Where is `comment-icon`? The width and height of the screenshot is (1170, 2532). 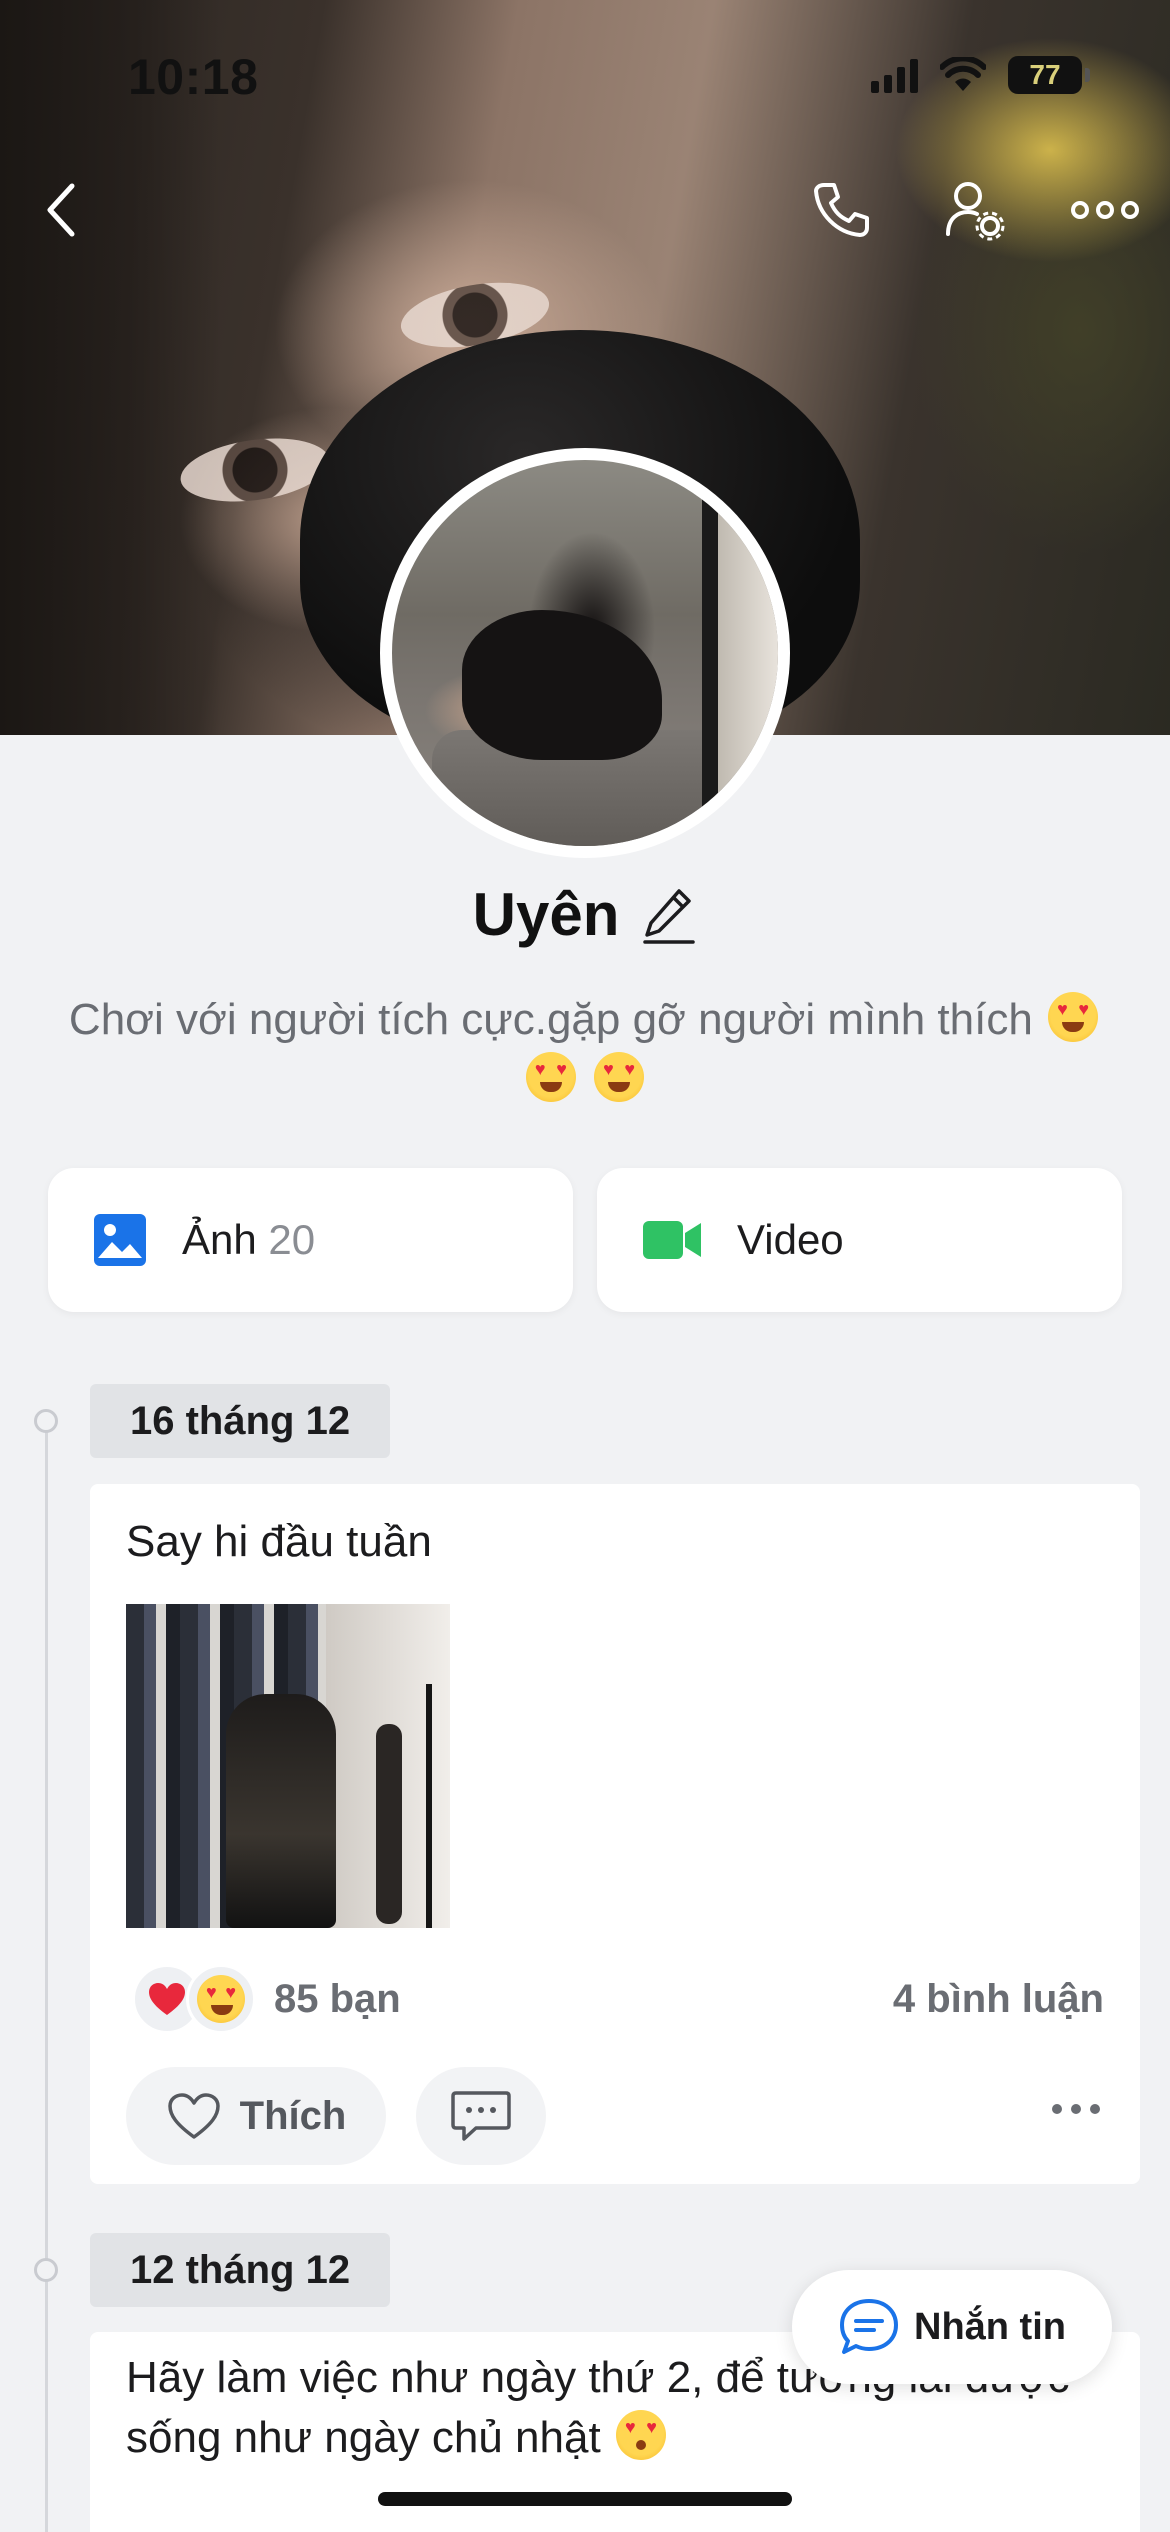 comment-icon is located at coordinates (481, 2116).